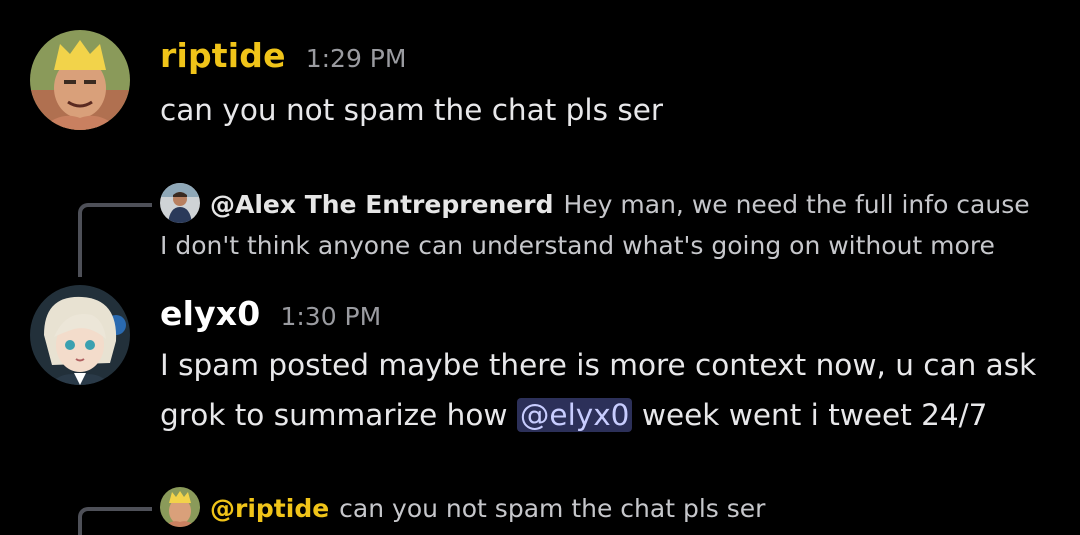 This screenshot has width=1080, height=535. Describe the element at coordinates (411, 110) in the screenshot. I see `message-content: can you not spam the chat pls ser` at that location.